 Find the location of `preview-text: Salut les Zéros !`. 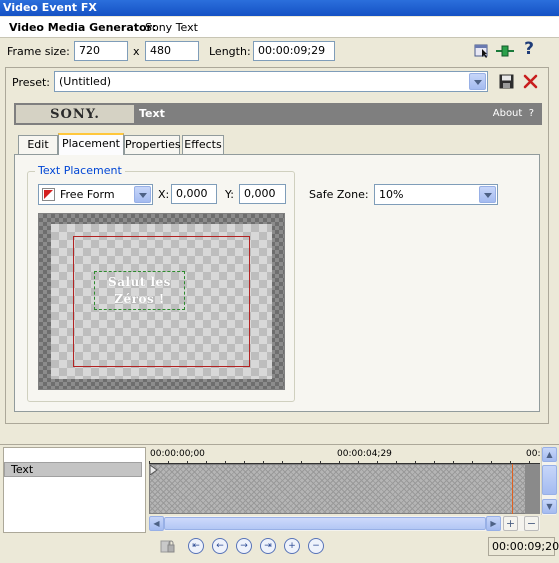

preview-text: Salut les Zéros ! is located at coordinates (139, 291).